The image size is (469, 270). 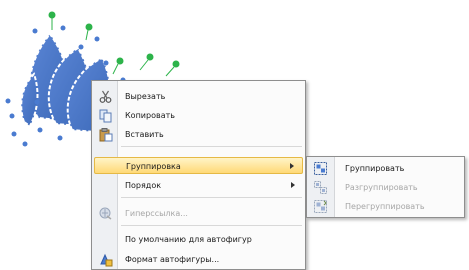 I want to click on regroup-objects-icon, so click(x=320, y=206).